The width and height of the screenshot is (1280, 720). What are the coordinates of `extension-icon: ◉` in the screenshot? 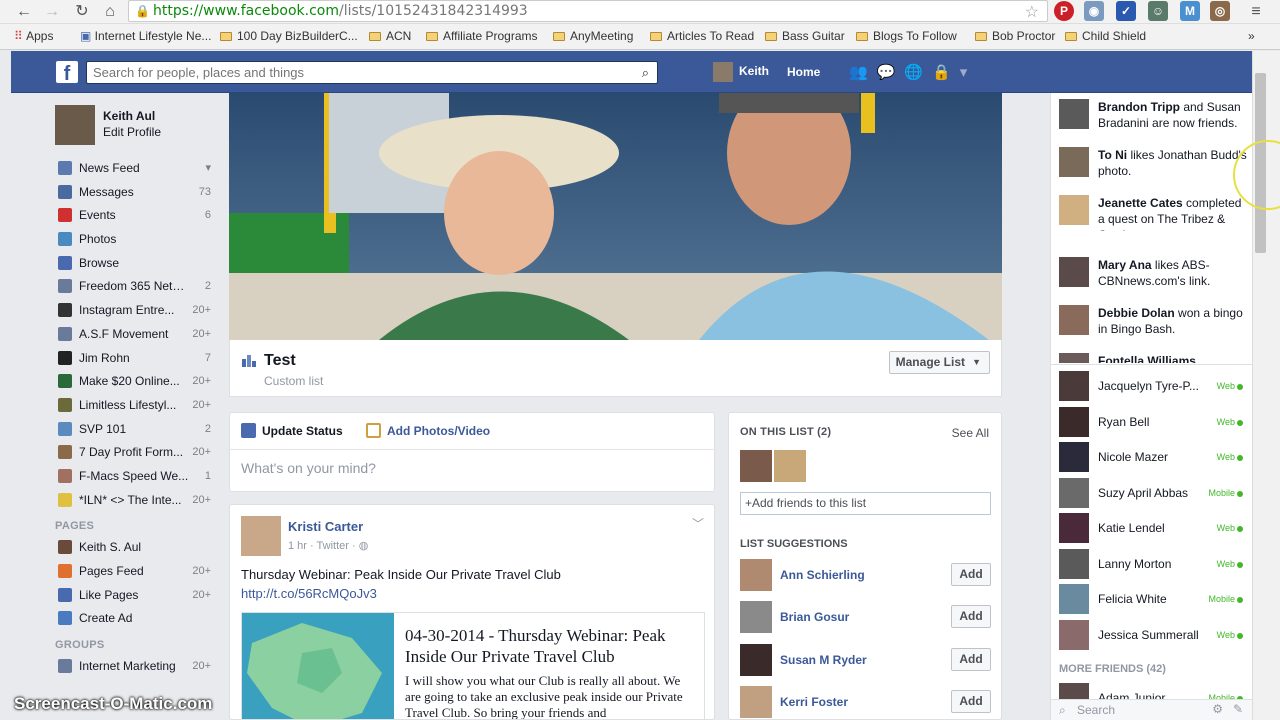 It's located at (1094, 11).